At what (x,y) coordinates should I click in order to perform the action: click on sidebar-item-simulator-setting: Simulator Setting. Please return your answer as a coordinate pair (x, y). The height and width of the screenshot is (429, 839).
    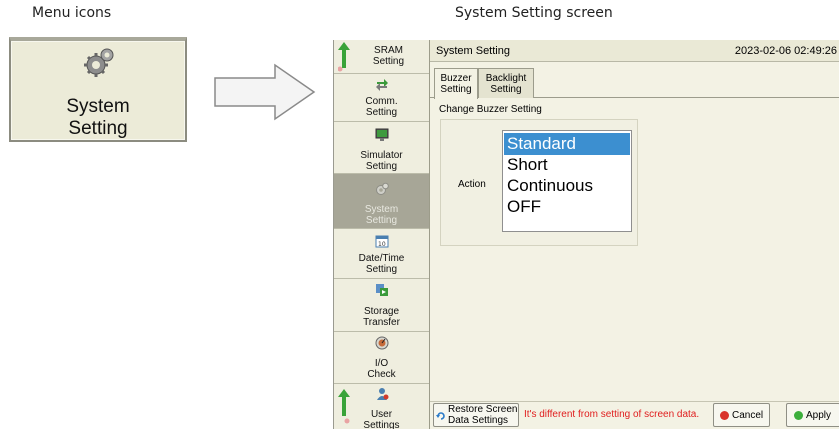
    Looking at the image, I should click on (381, 148).